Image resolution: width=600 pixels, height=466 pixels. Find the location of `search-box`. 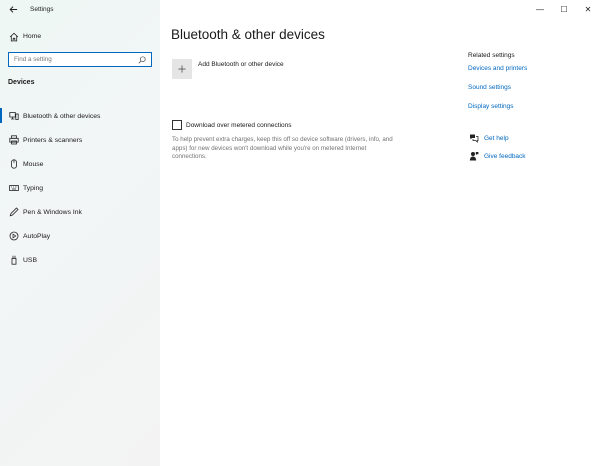

search-box is located at coordinates (80, 59).